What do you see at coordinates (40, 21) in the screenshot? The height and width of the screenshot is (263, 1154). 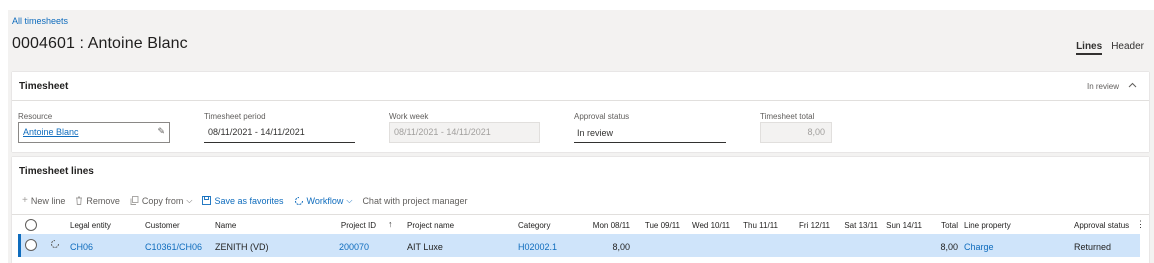 I see `breadcrumb: All timesheets` at bounding box center [40, 21].